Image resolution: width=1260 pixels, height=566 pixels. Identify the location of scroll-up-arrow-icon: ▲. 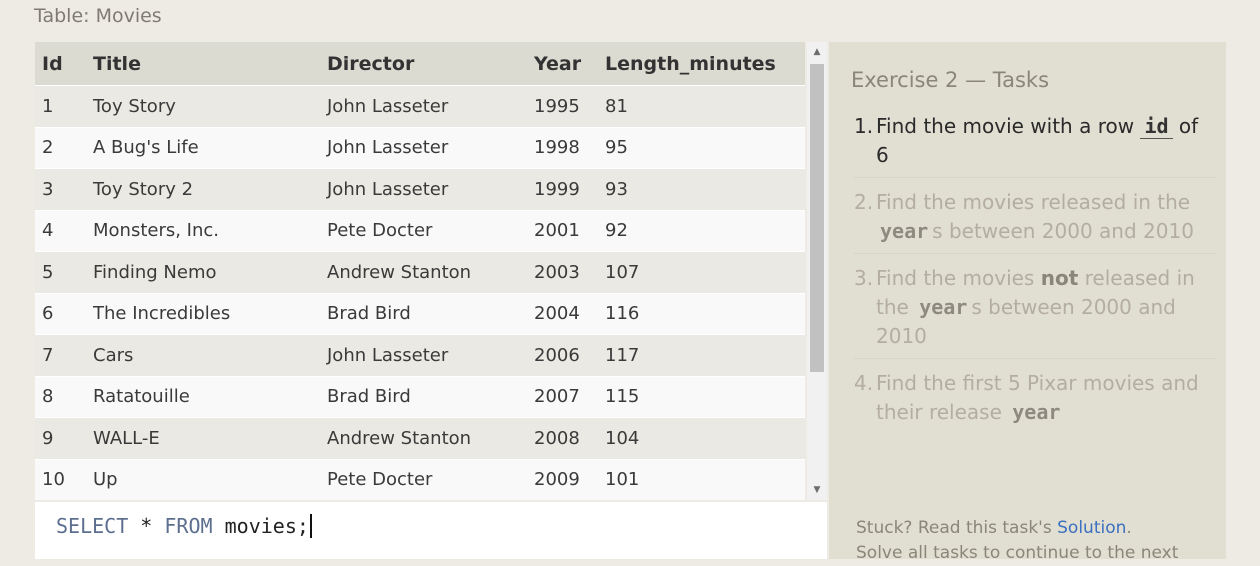
(817, 52).